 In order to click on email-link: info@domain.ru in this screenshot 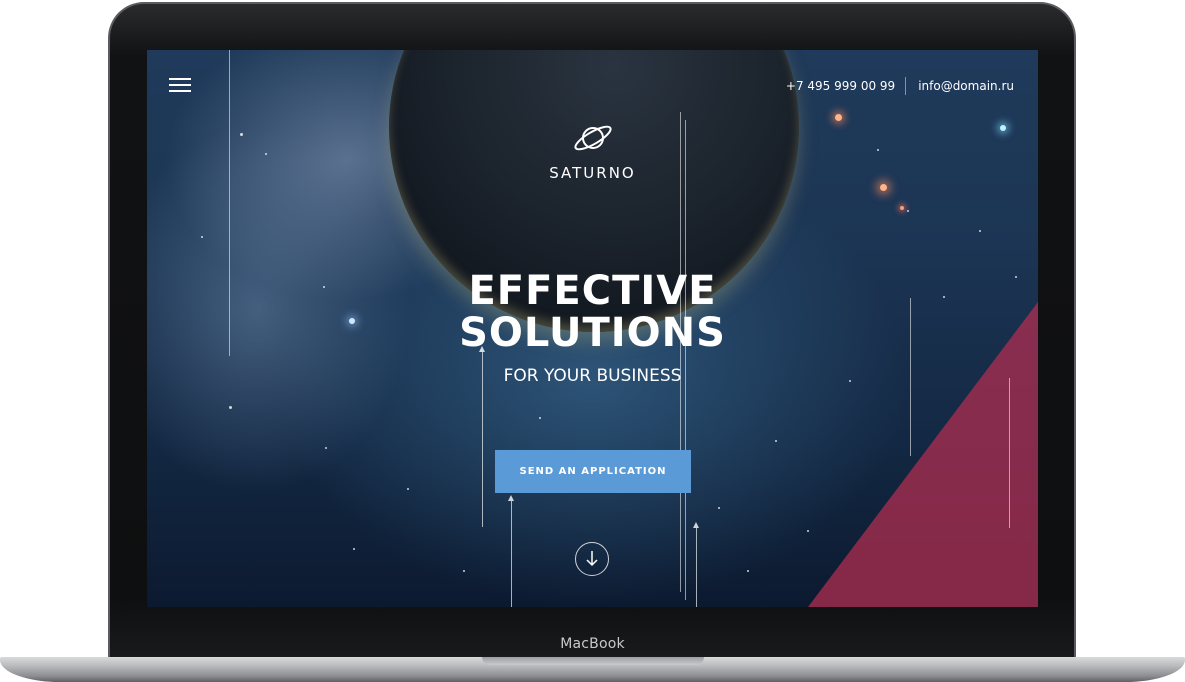, I will do `click(966, 86)`.